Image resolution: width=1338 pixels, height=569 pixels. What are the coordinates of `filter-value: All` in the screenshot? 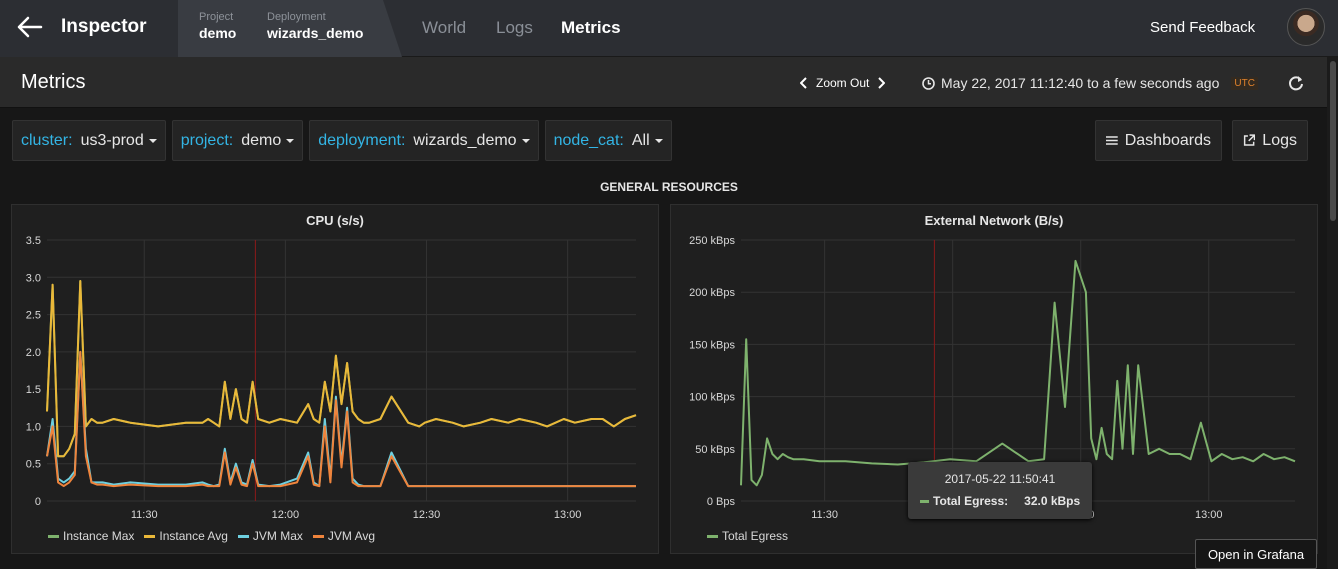 It's located at (640, 140).